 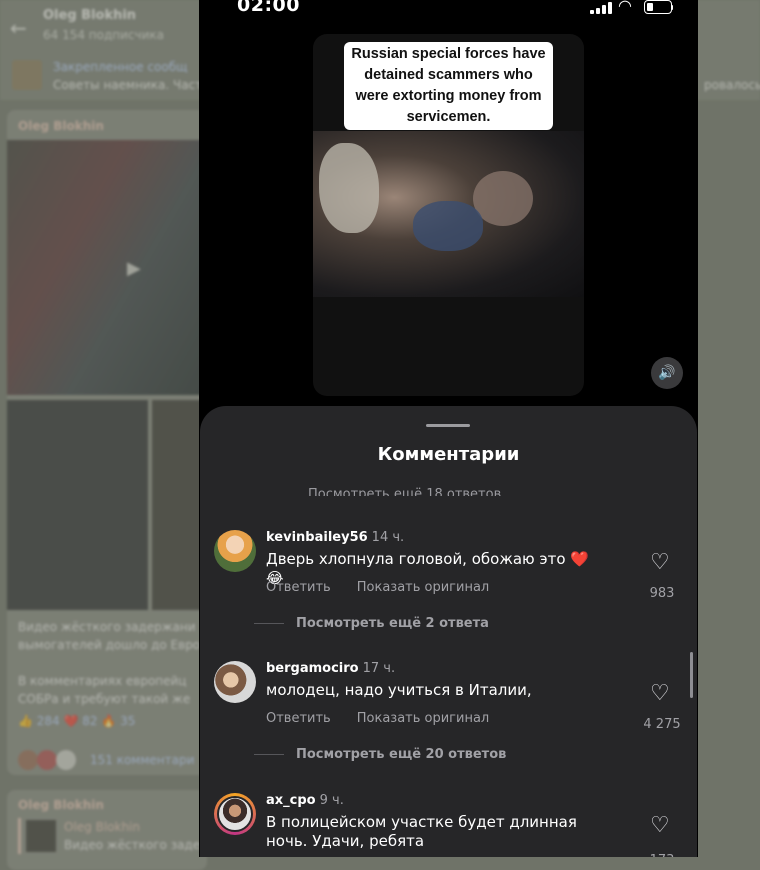 What do you see at coordinates (691, 675) in the screenshot?
I see `scrollbar` at bounding box center [691, 675].